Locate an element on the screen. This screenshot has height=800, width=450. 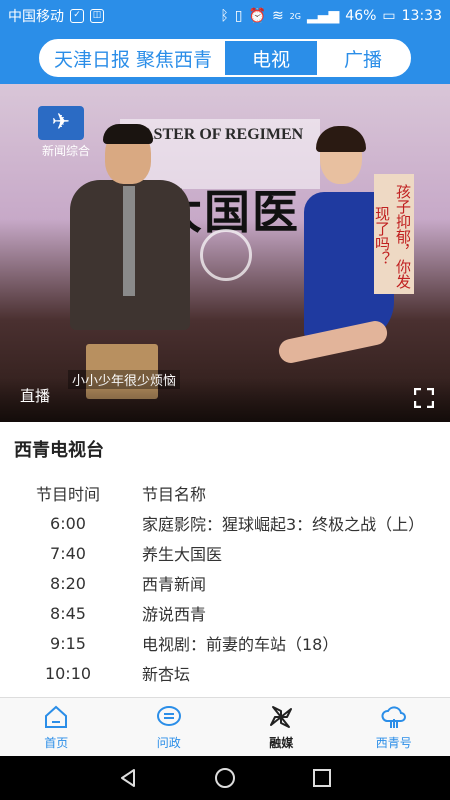
bluetooth-icon: ᛒ is located at coordinates (224, 16).